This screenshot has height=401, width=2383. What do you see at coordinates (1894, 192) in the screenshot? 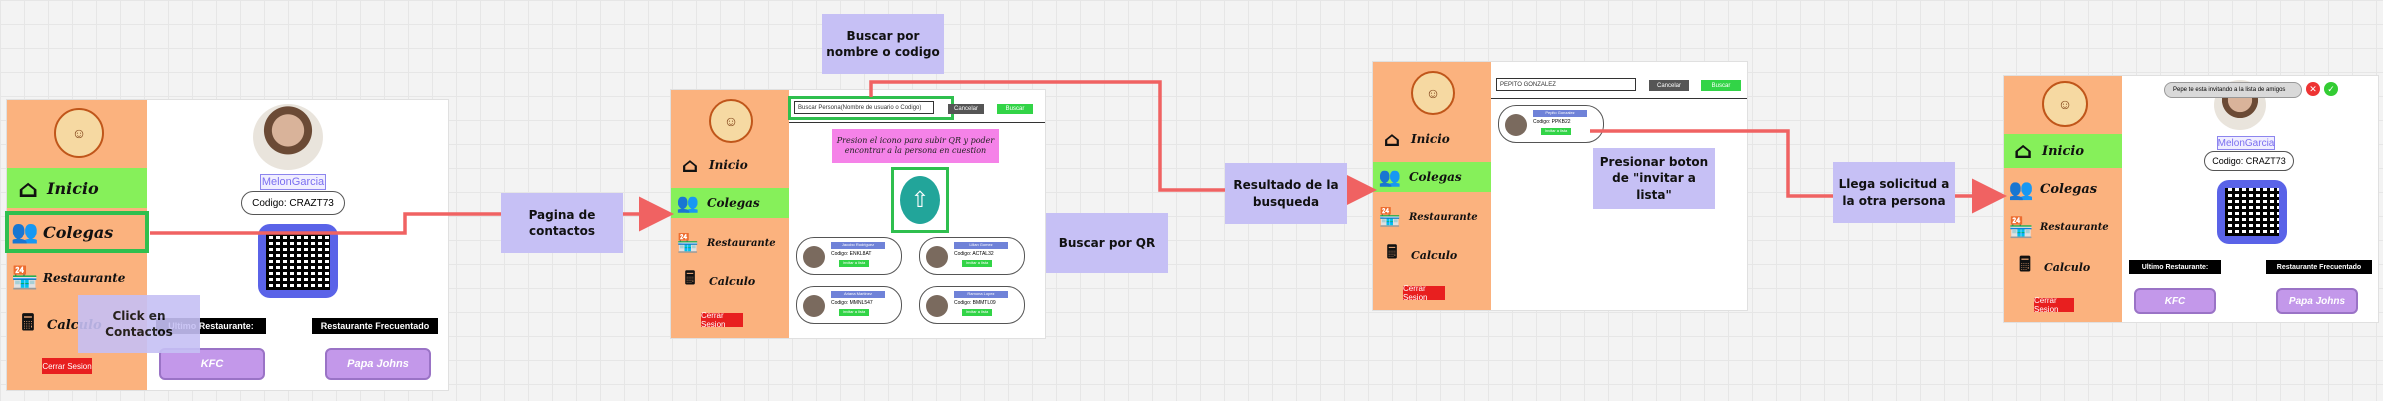
I see `note-llega: Llega solicitud a la otra persona` at bounding box center [1894, 192].